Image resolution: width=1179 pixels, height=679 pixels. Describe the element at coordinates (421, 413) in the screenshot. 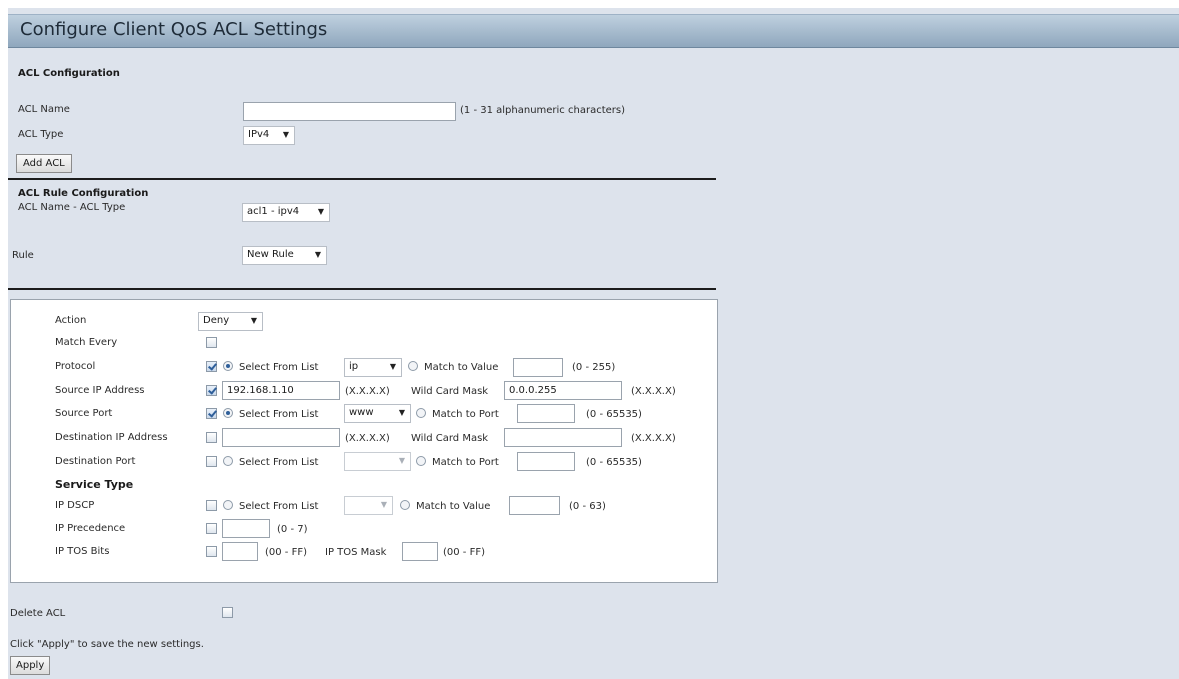

I see `source-port-value-radio` at that location.